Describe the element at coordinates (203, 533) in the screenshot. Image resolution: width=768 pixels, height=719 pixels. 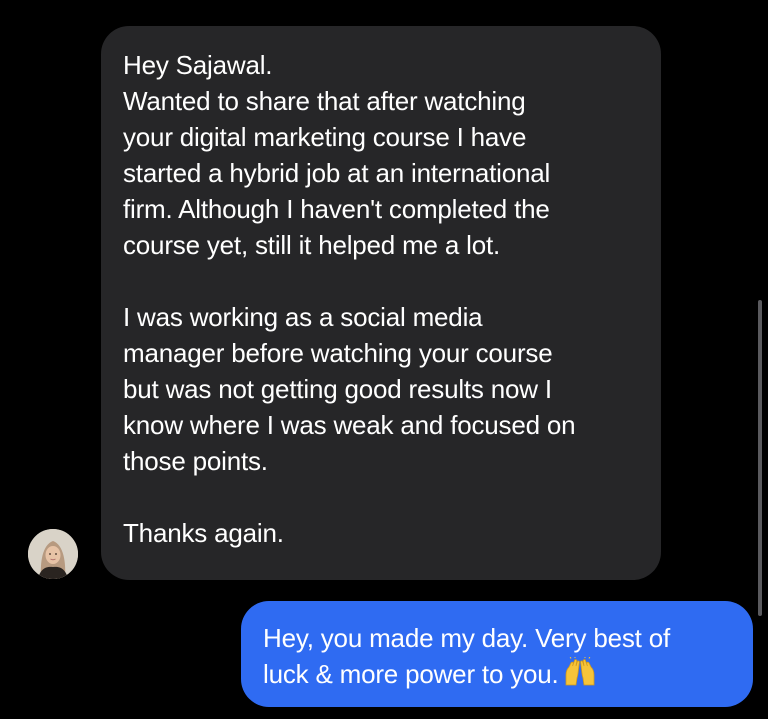
I see `received-message-paragraph-3: Thanks again.` at that location.